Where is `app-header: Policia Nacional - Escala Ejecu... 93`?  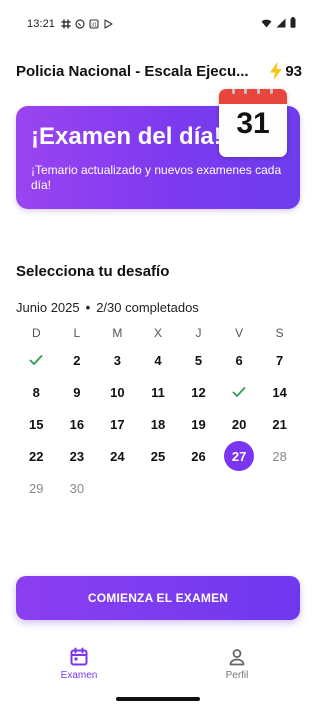 app-header: Policia Nacional - Escala Ejecu... 93 is located at coordinates (159, 71).